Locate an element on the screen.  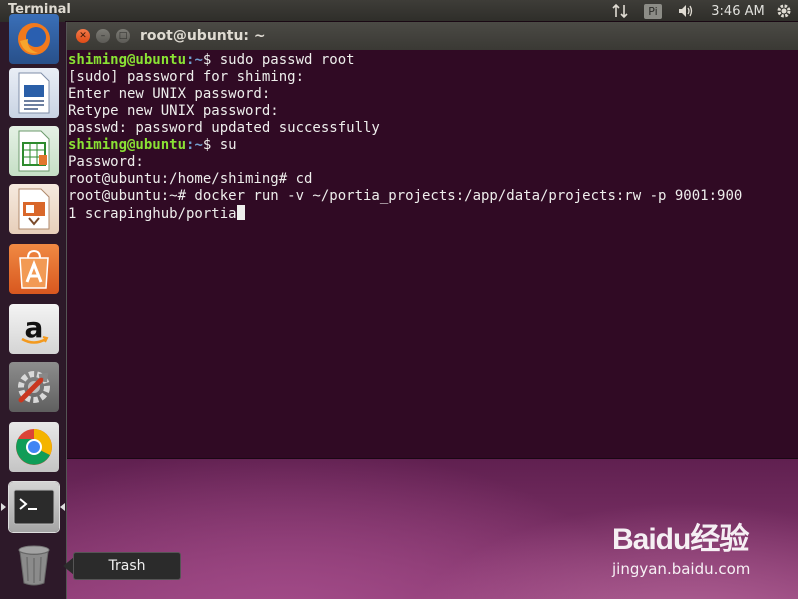
launcher-item-writer is located at coordinates (34, 93).